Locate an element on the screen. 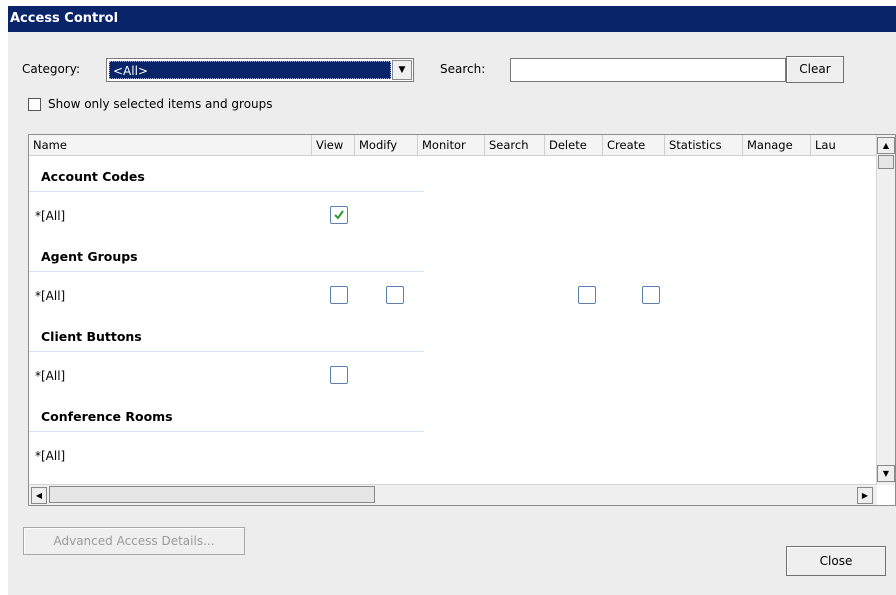 The height and width of the screenshot is (595, 896). column-header-view: View is located at coordinates (333, 145).